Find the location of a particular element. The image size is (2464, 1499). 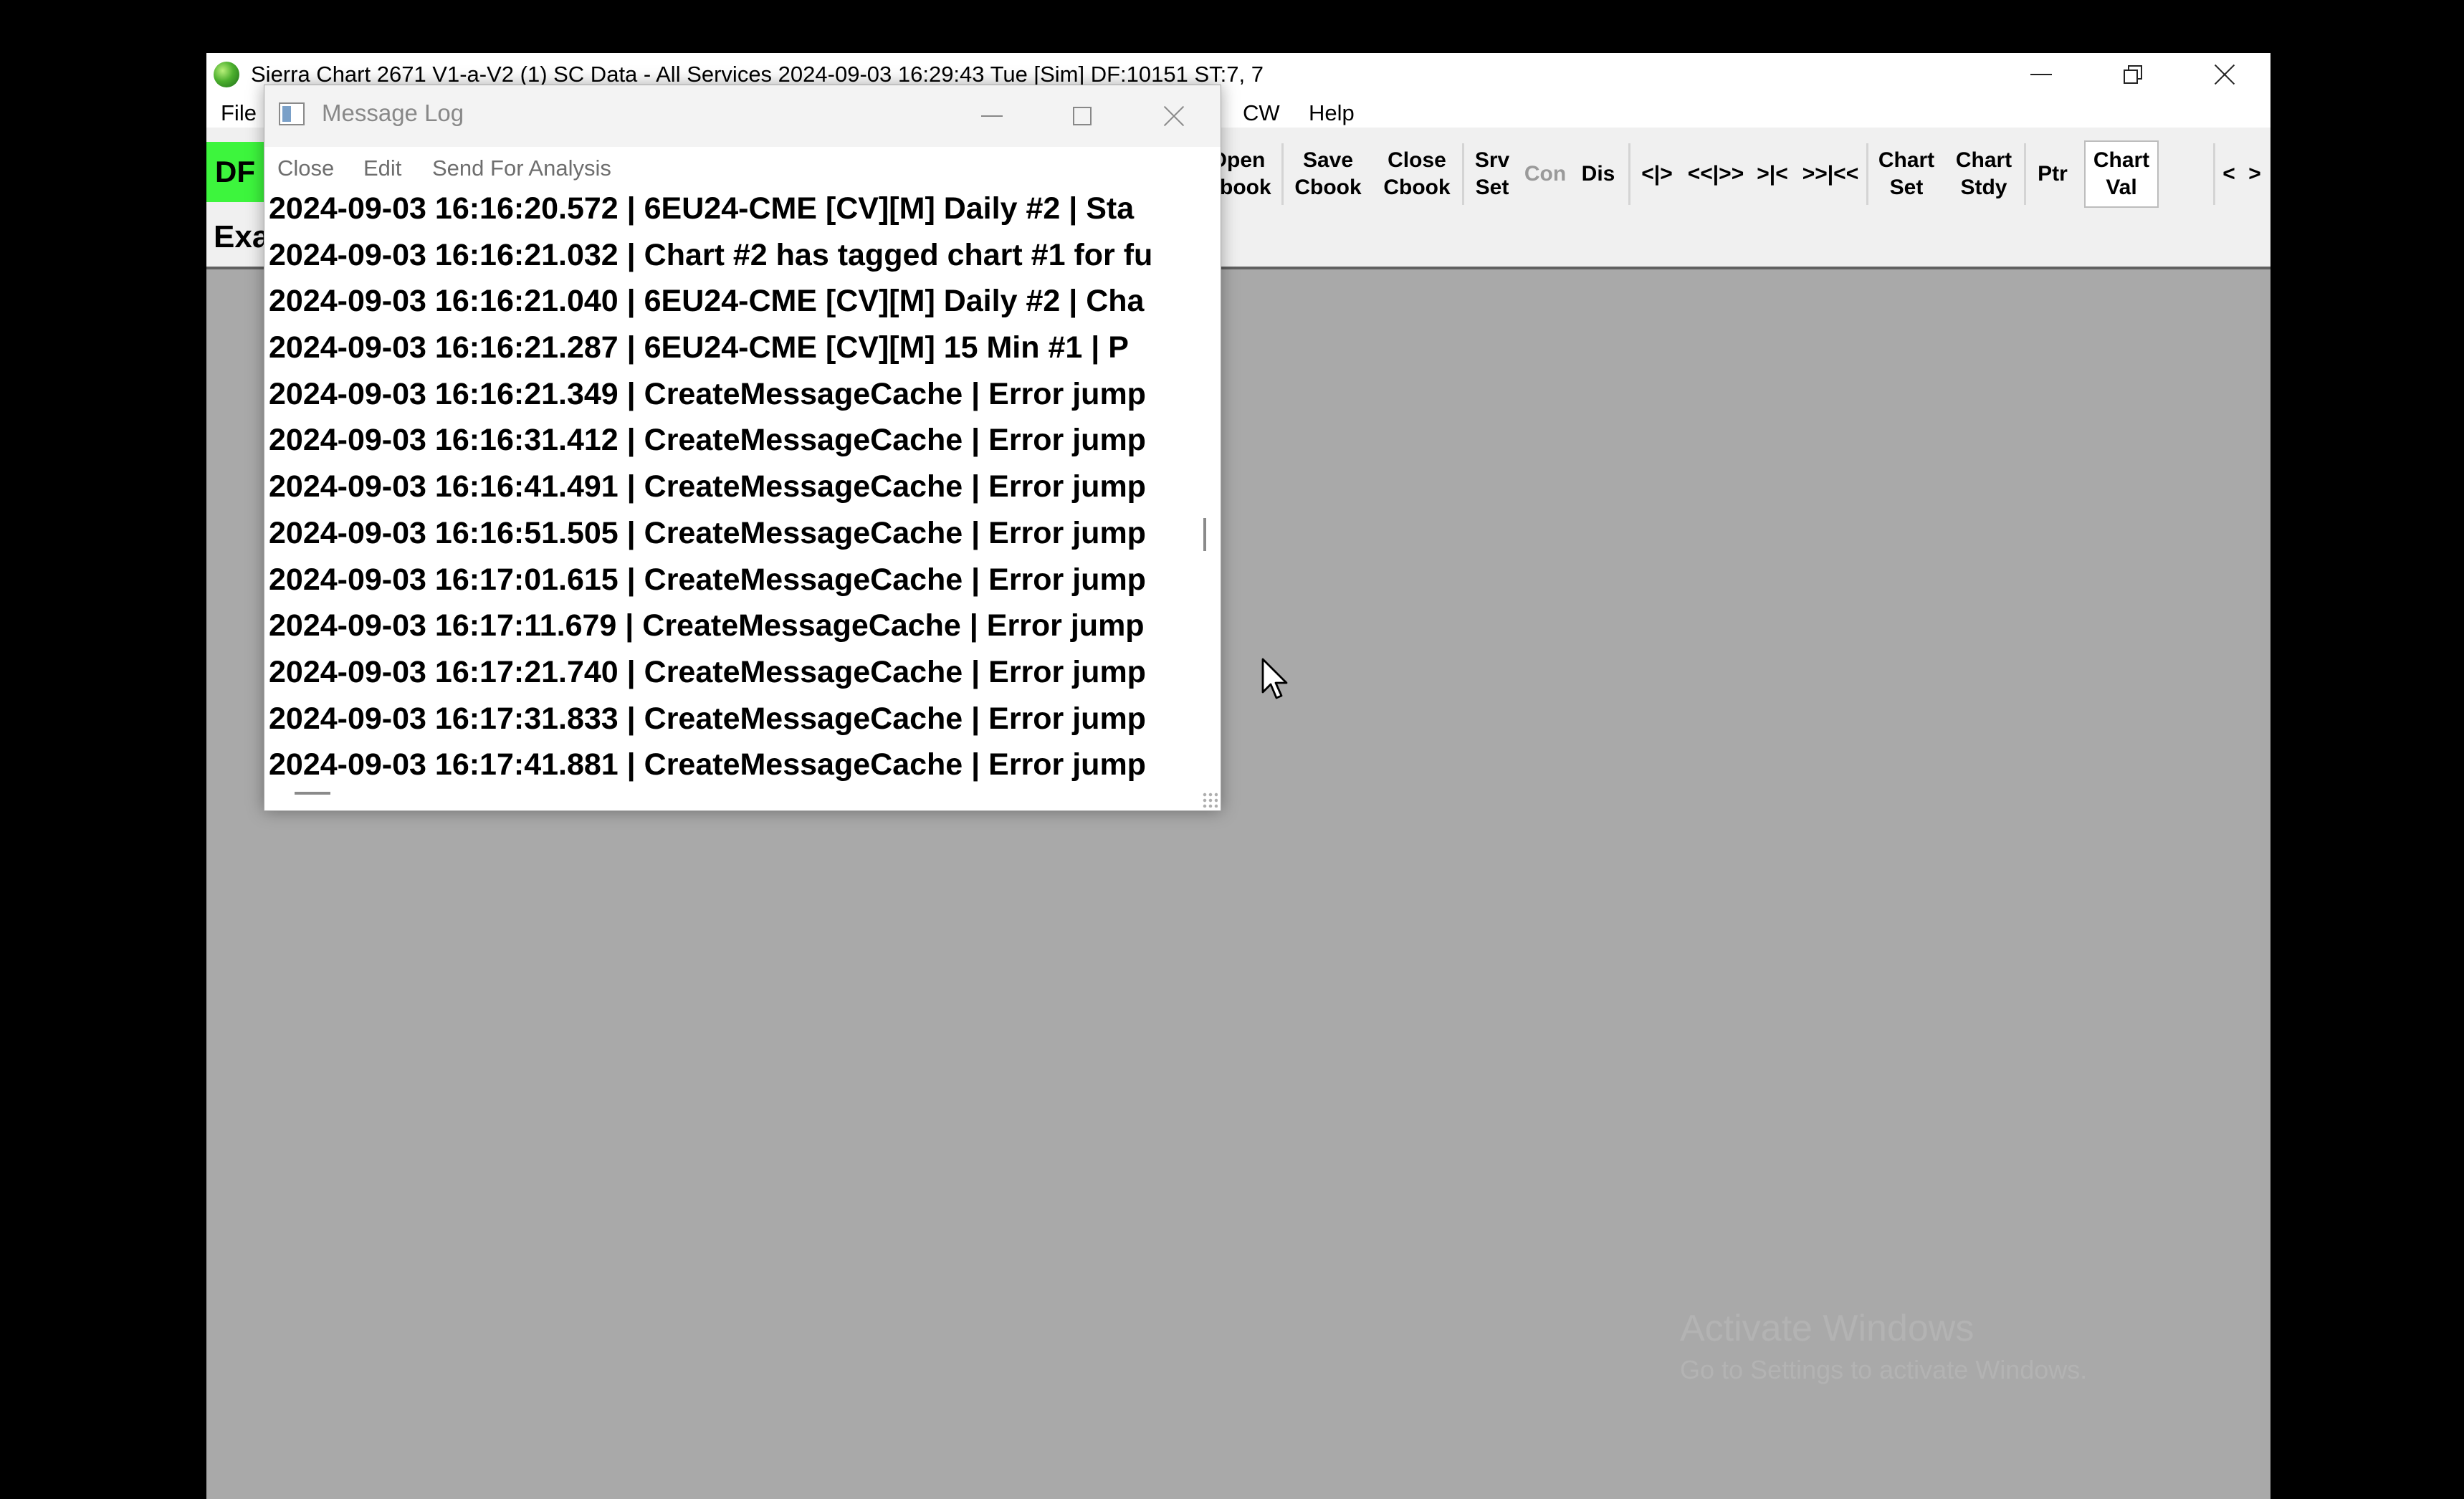

maximize-icon is located at coordinates (1082, 116).